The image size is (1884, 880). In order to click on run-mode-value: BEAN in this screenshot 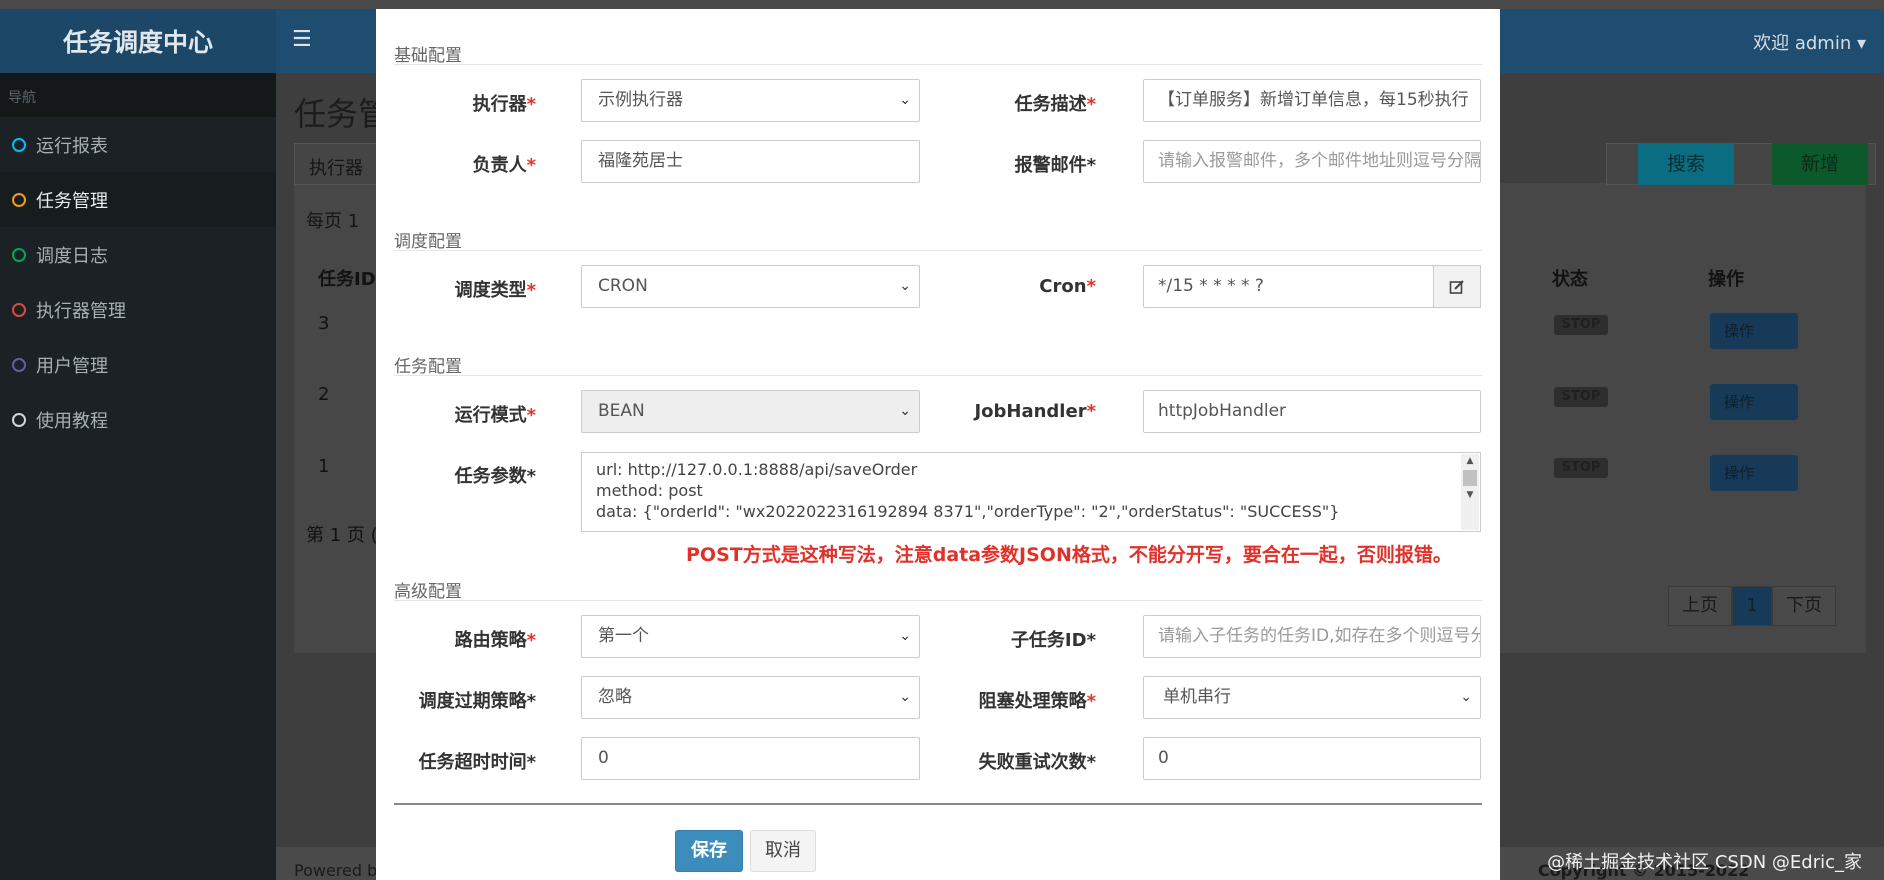, I will do `click(621, 411)`.